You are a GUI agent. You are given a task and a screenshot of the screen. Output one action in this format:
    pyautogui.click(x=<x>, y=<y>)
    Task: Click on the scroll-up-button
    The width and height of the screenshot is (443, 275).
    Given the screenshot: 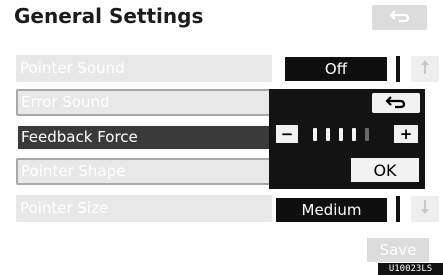 What is the action you would take?
    pyautogui.click(x=425, y=69)
    